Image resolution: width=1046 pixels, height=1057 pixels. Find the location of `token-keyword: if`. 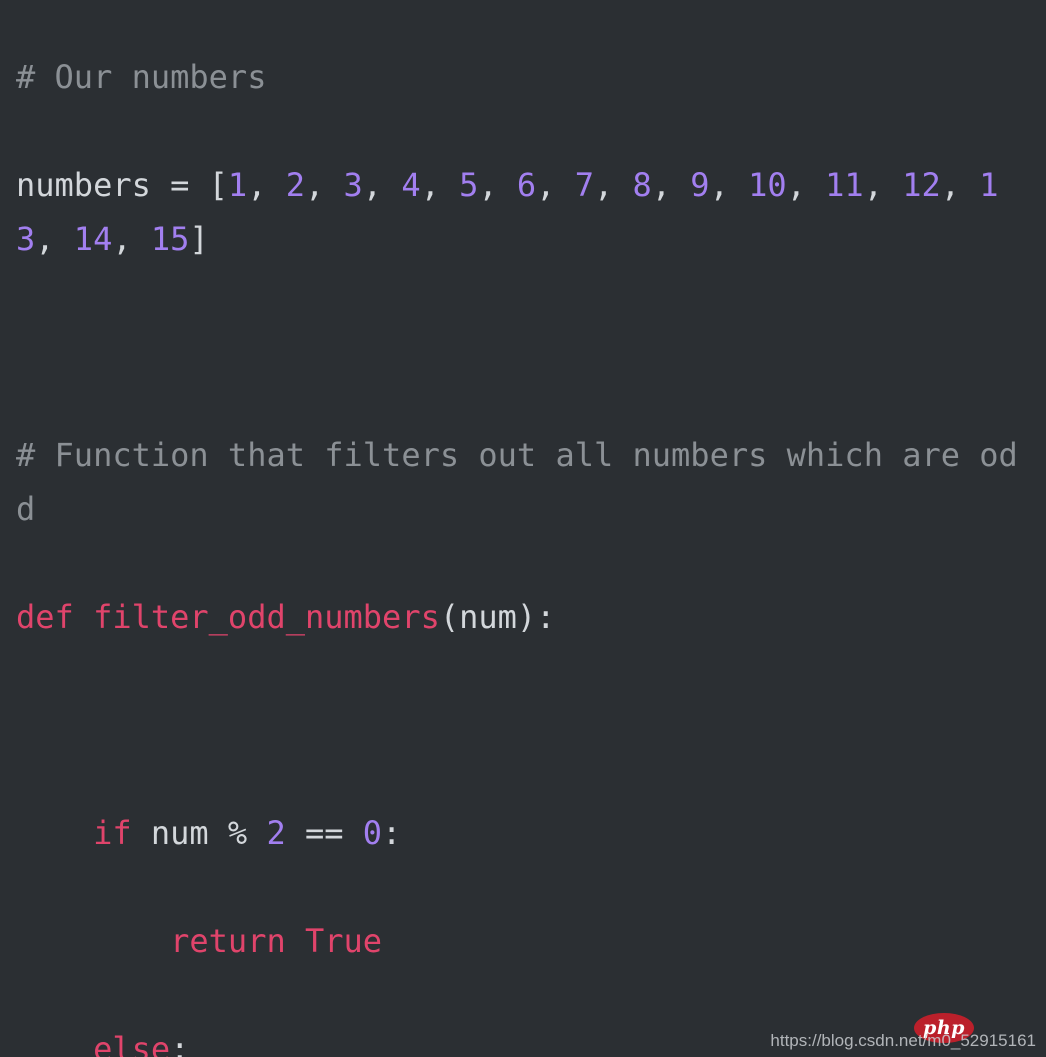

token-keyword: if is located at coordinates (112, 833).